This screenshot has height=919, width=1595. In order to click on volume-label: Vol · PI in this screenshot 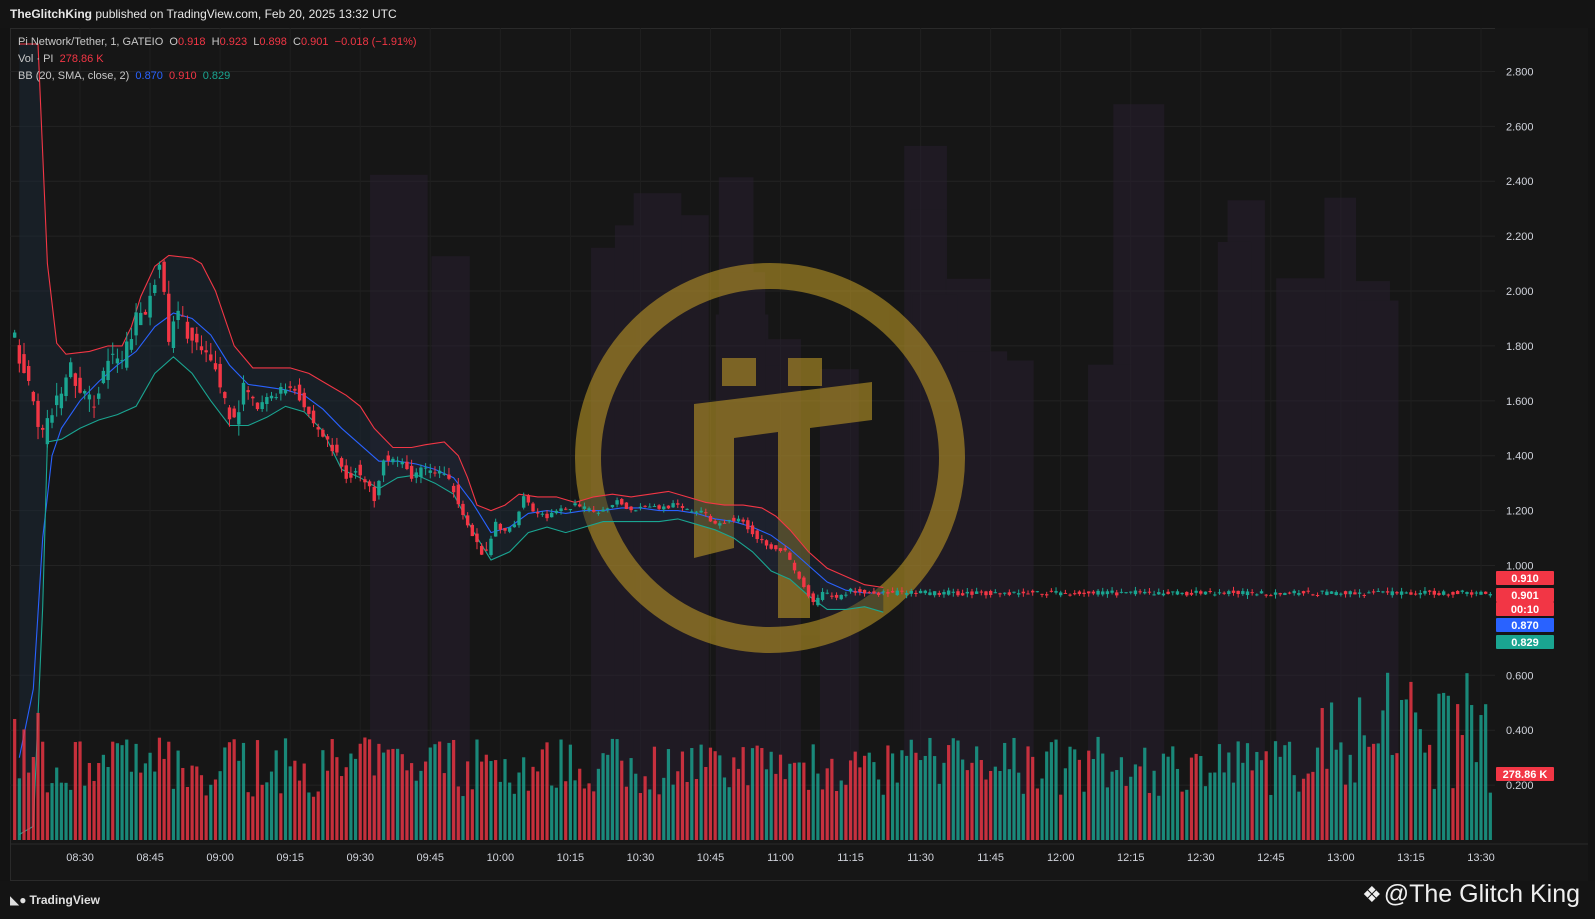, I will do `click(35, 59)`.